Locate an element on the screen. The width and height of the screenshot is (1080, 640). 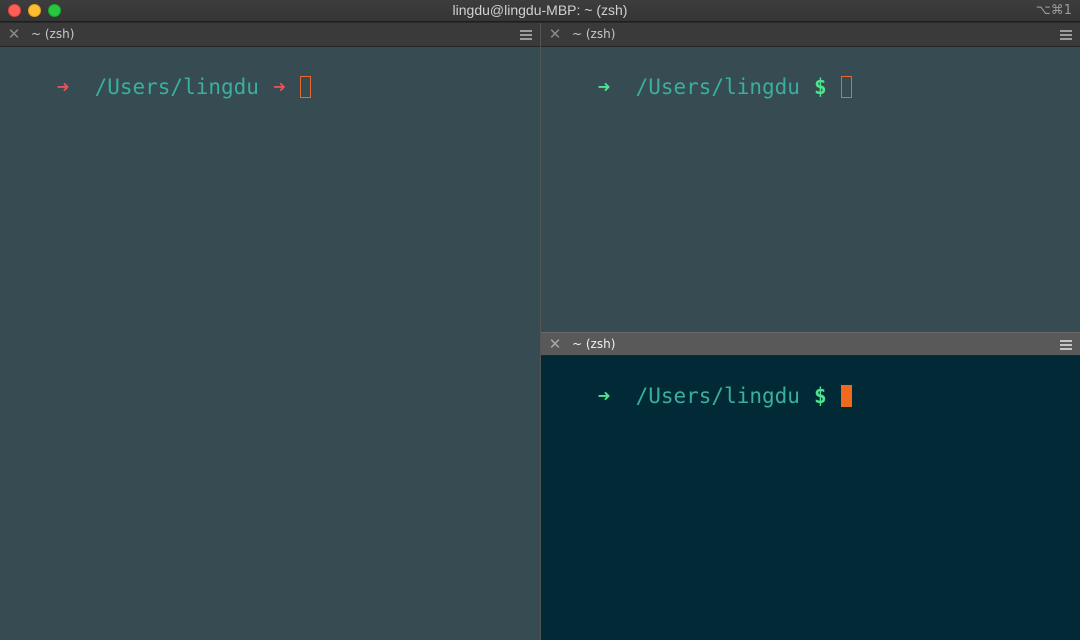
window-title: lingdu@lingdu-MBP: ~ (zsh) is located at coordinates (540, 10).